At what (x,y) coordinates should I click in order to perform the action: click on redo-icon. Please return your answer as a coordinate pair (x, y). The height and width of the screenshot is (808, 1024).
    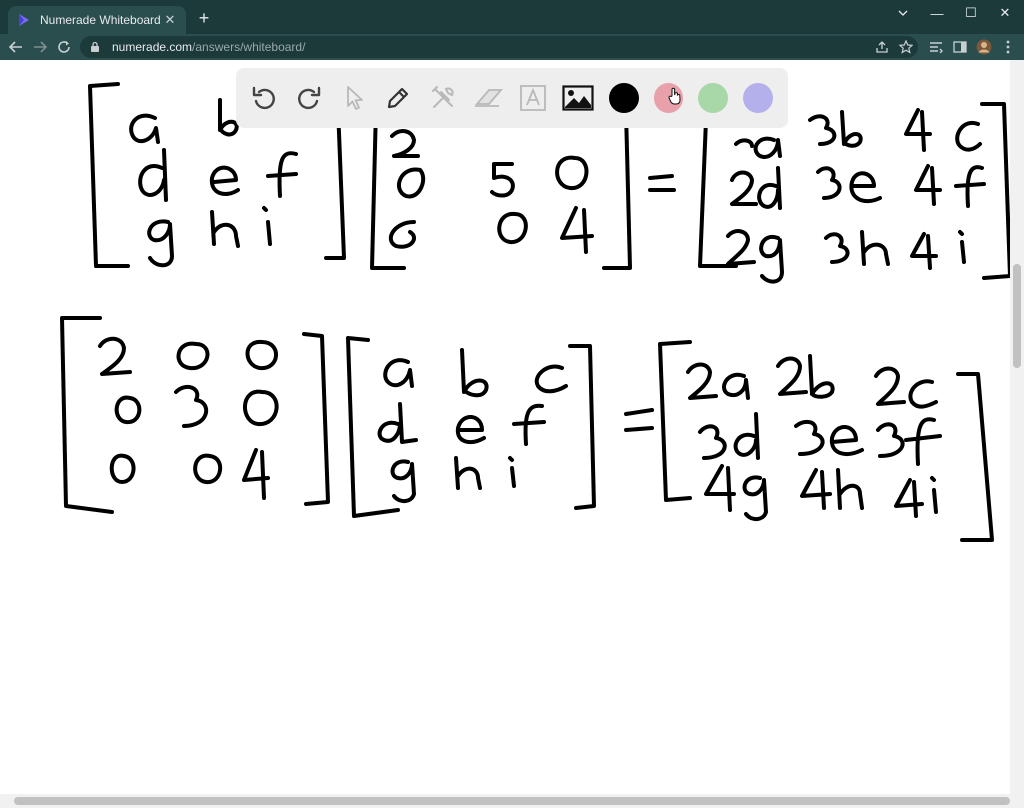
    Looking at the image, I should click on (309, 98).